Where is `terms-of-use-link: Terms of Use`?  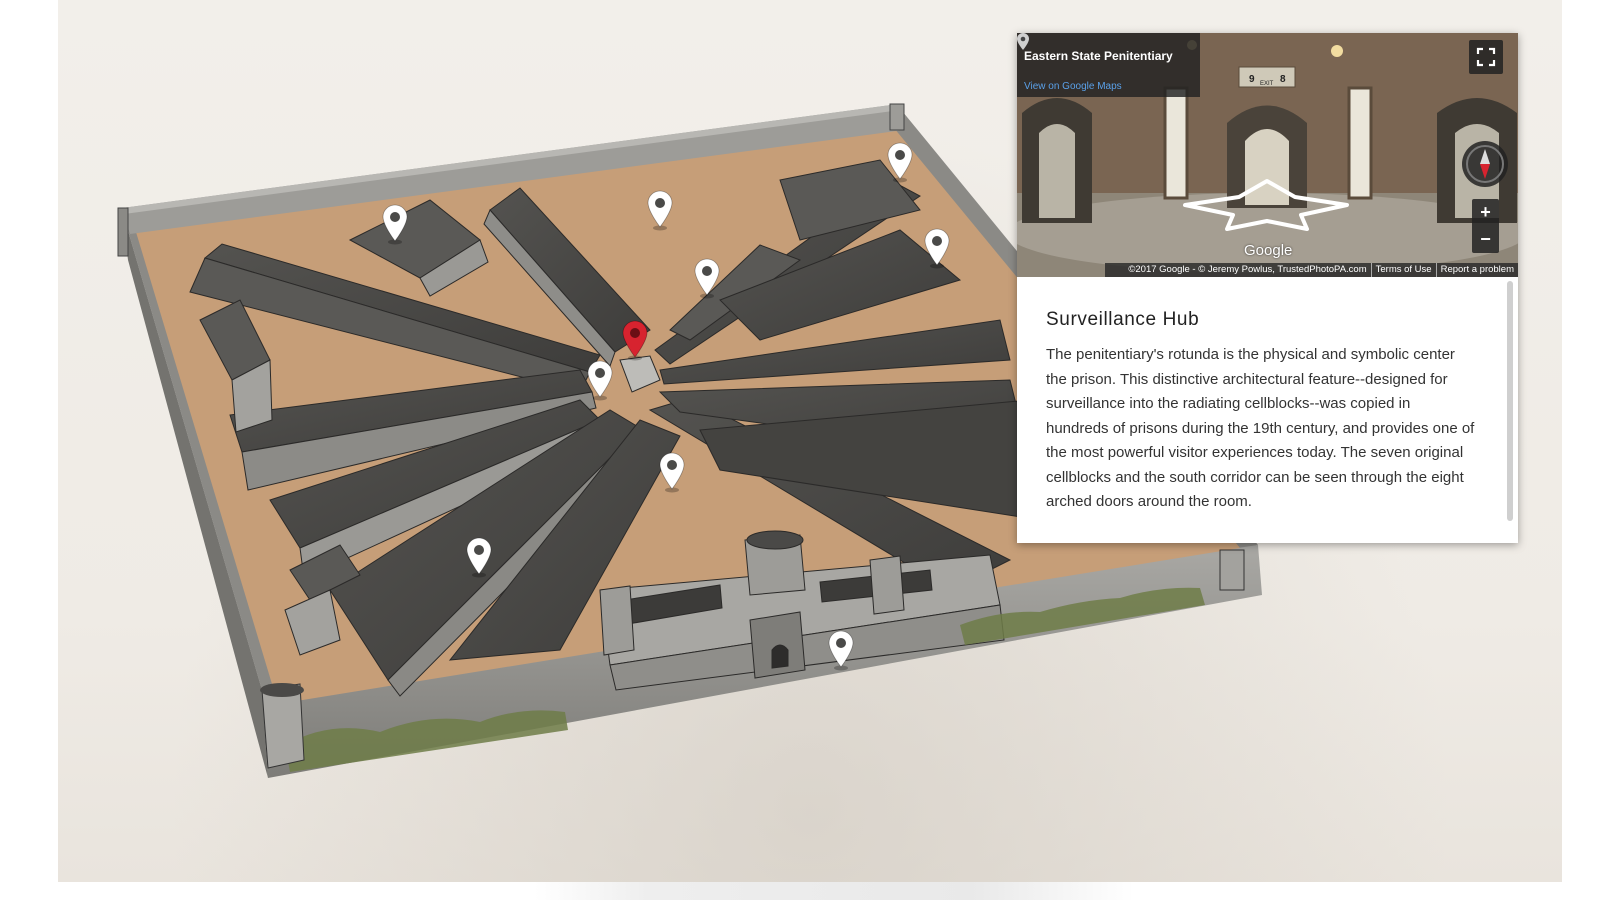
terms-of-use-link: Terms of Use is located at coordinates (1403, 270).